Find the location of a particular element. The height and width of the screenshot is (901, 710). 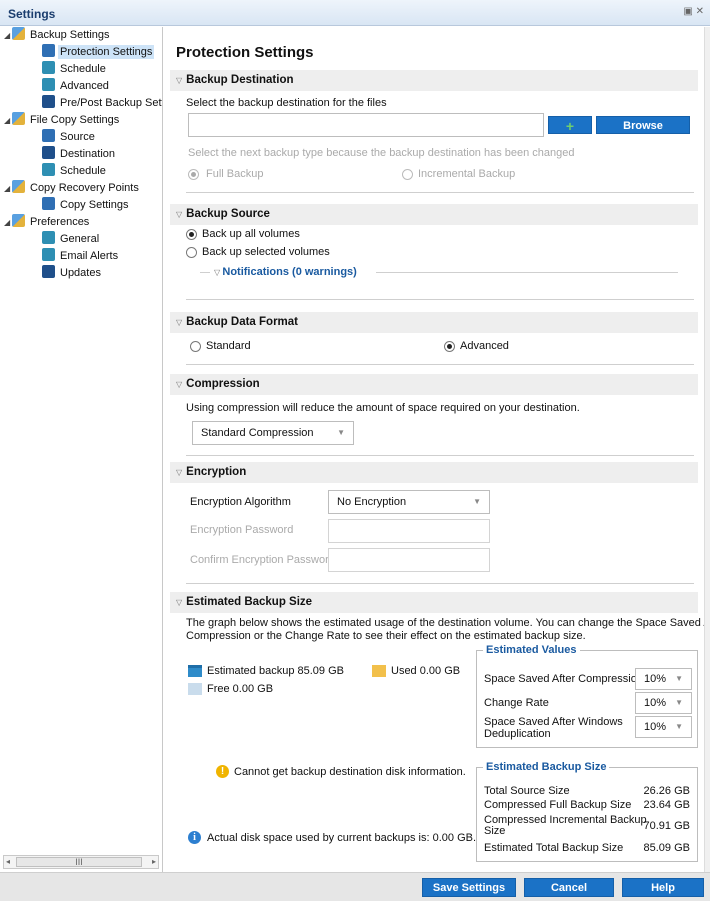

tree-item: General is located at coordinates (81, 239).